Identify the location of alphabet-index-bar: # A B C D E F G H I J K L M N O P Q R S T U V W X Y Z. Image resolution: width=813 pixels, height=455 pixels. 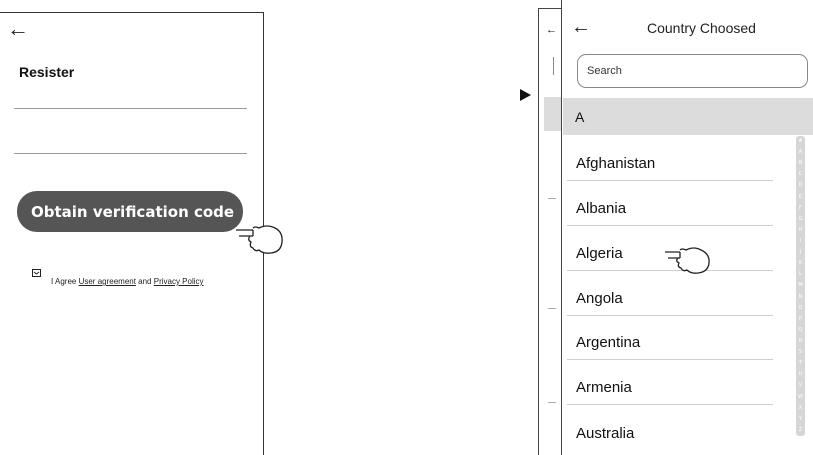
(800, 286).